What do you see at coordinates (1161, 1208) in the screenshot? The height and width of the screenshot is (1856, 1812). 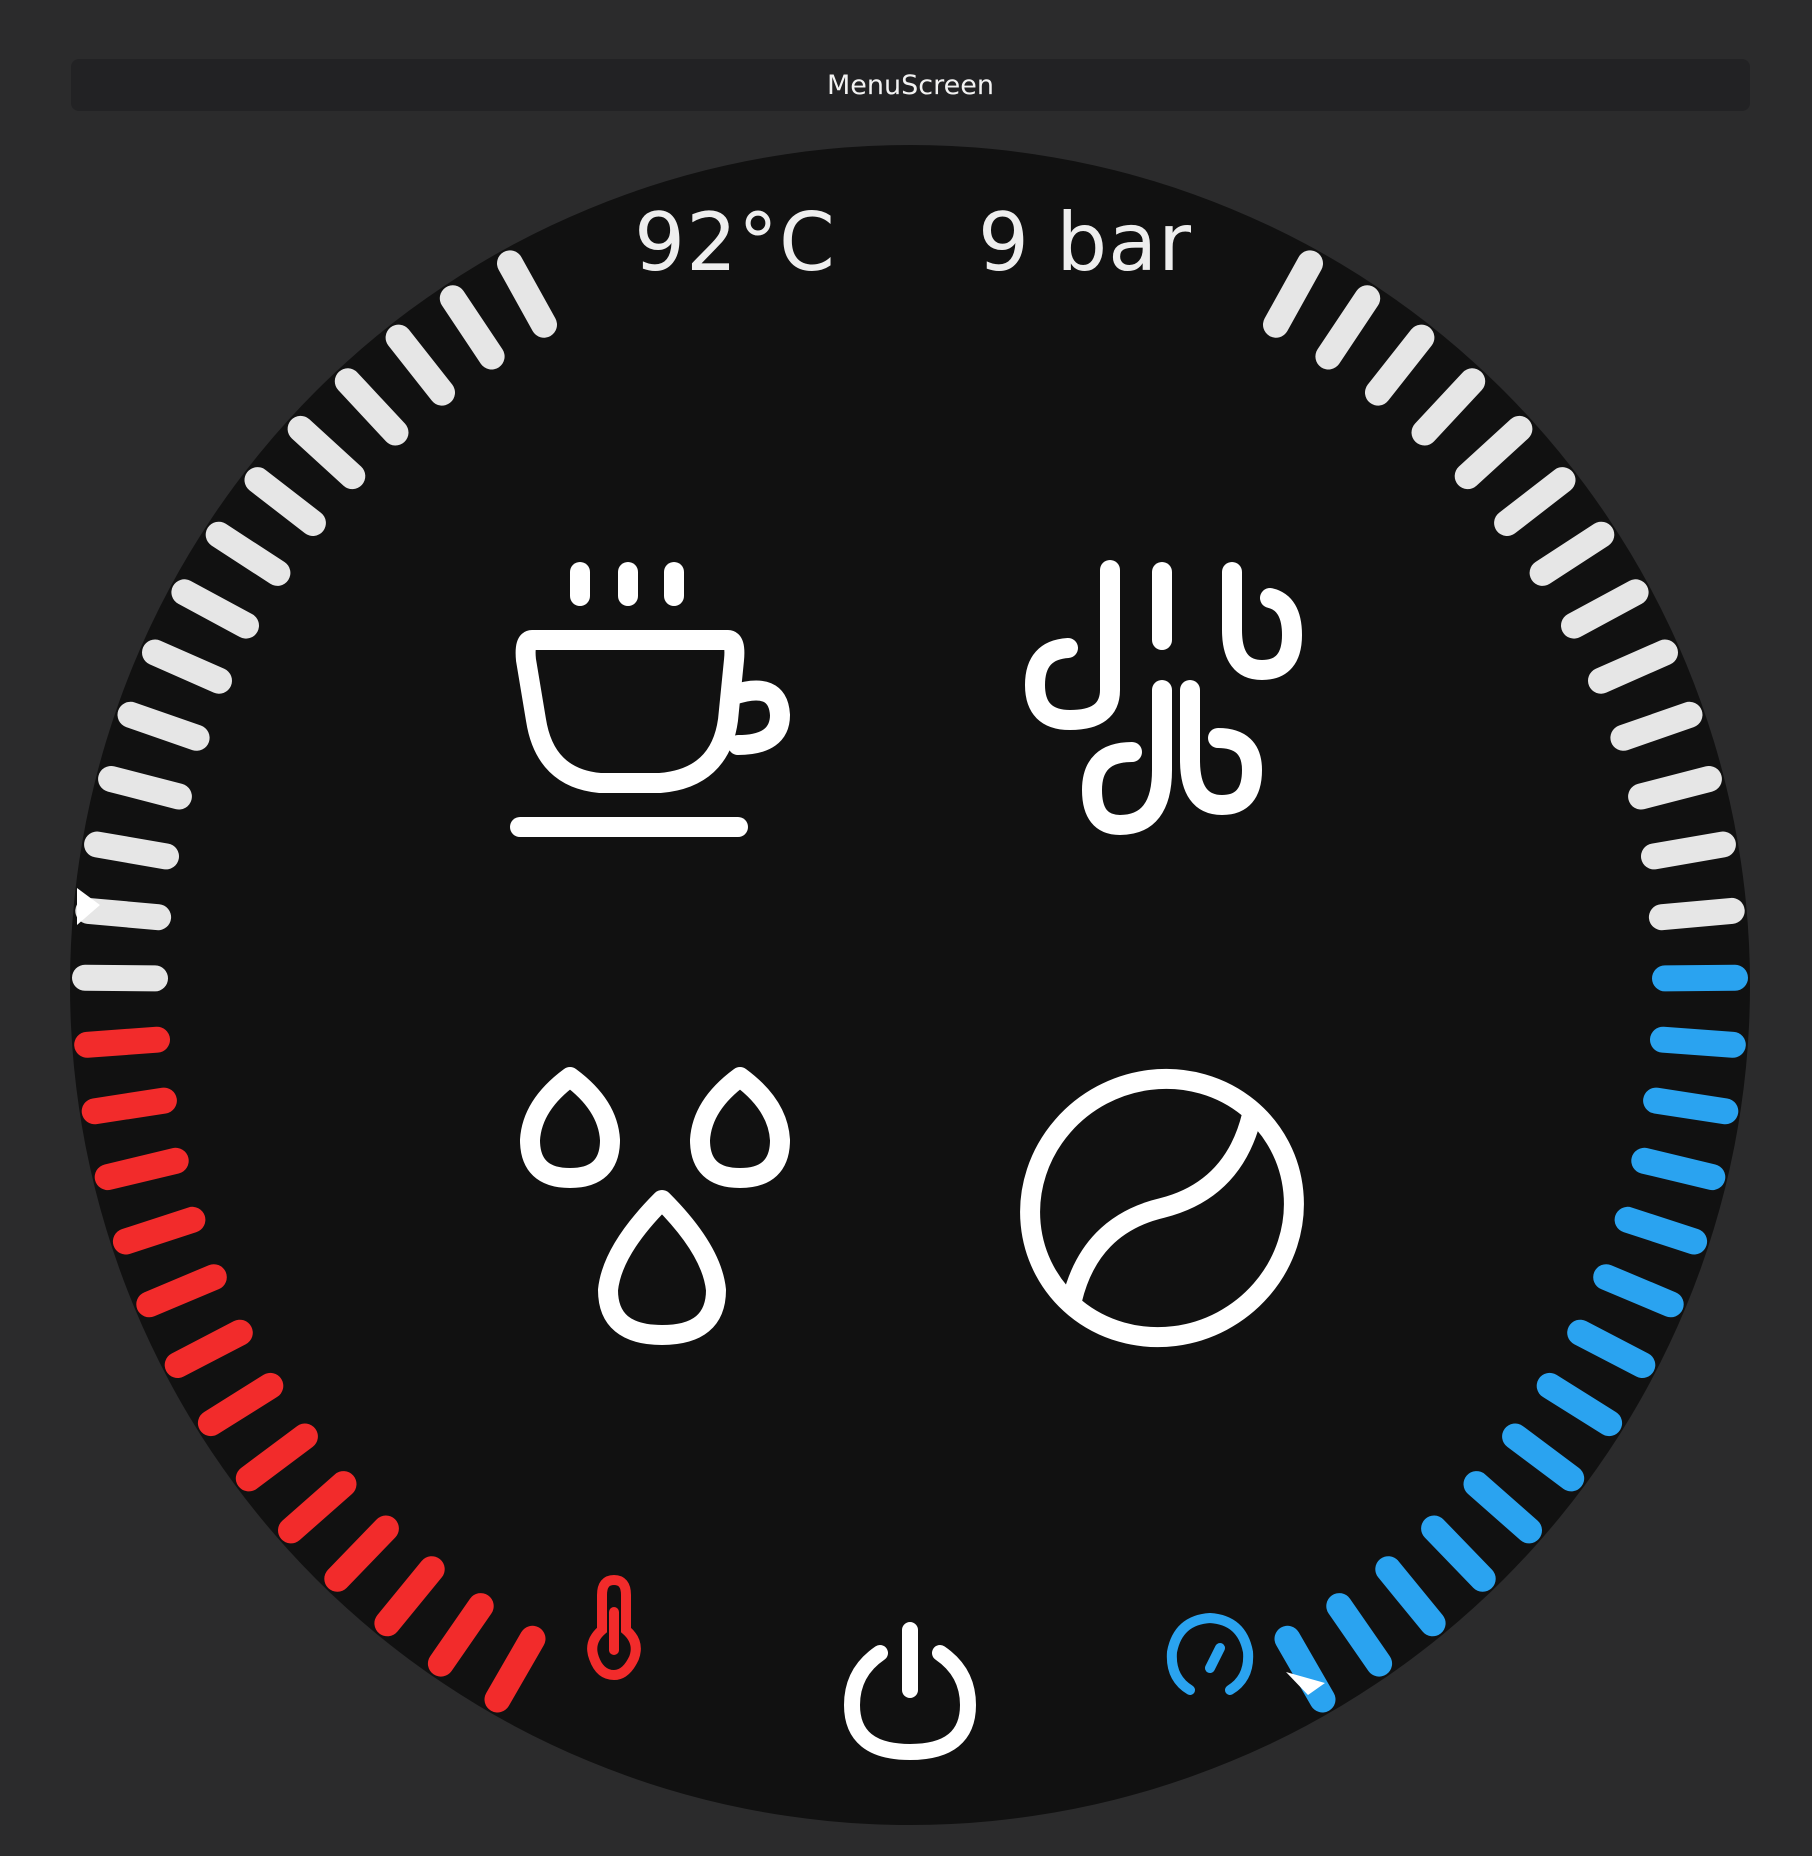 I see `grind-button` at bounding box center [1161, 1208].